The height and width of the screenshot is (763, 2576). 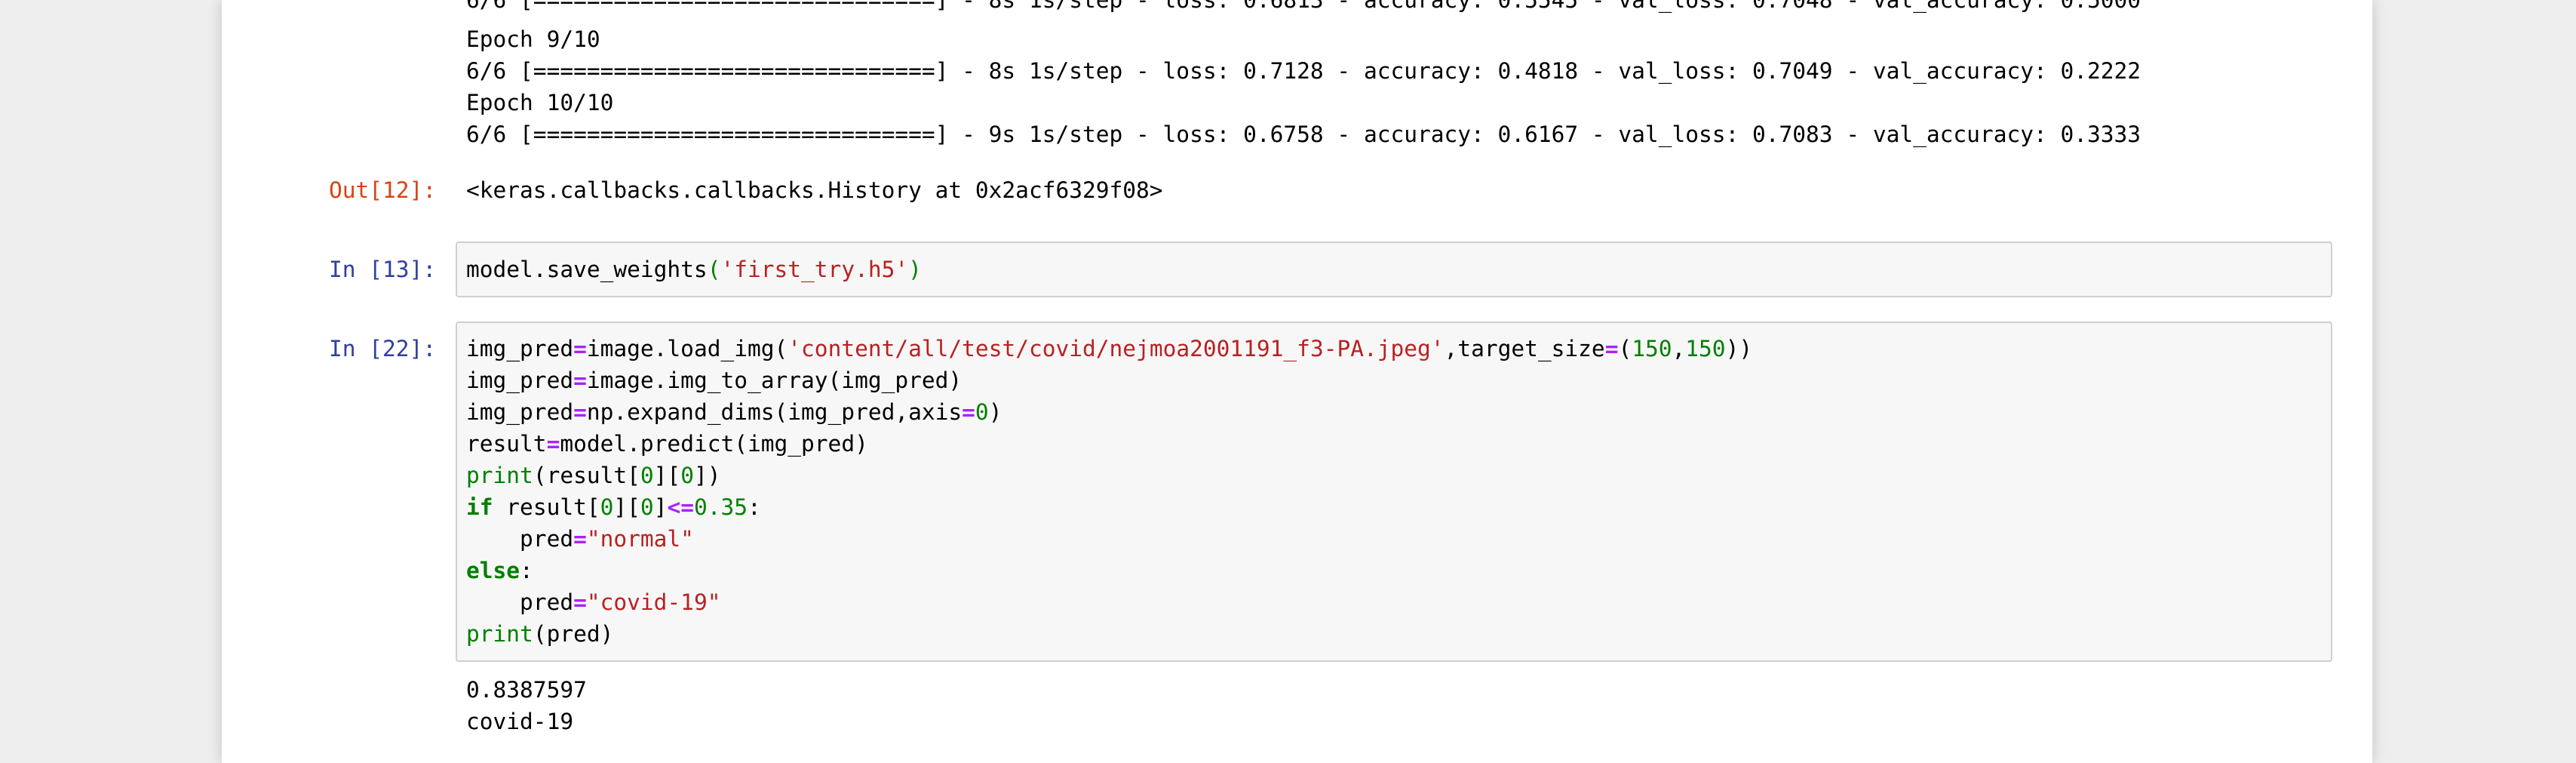 What do you see at coordinates (540, 102) in the screenshot?
I see `output-line: Epoch 10/10` at bounding box center [540, 102].